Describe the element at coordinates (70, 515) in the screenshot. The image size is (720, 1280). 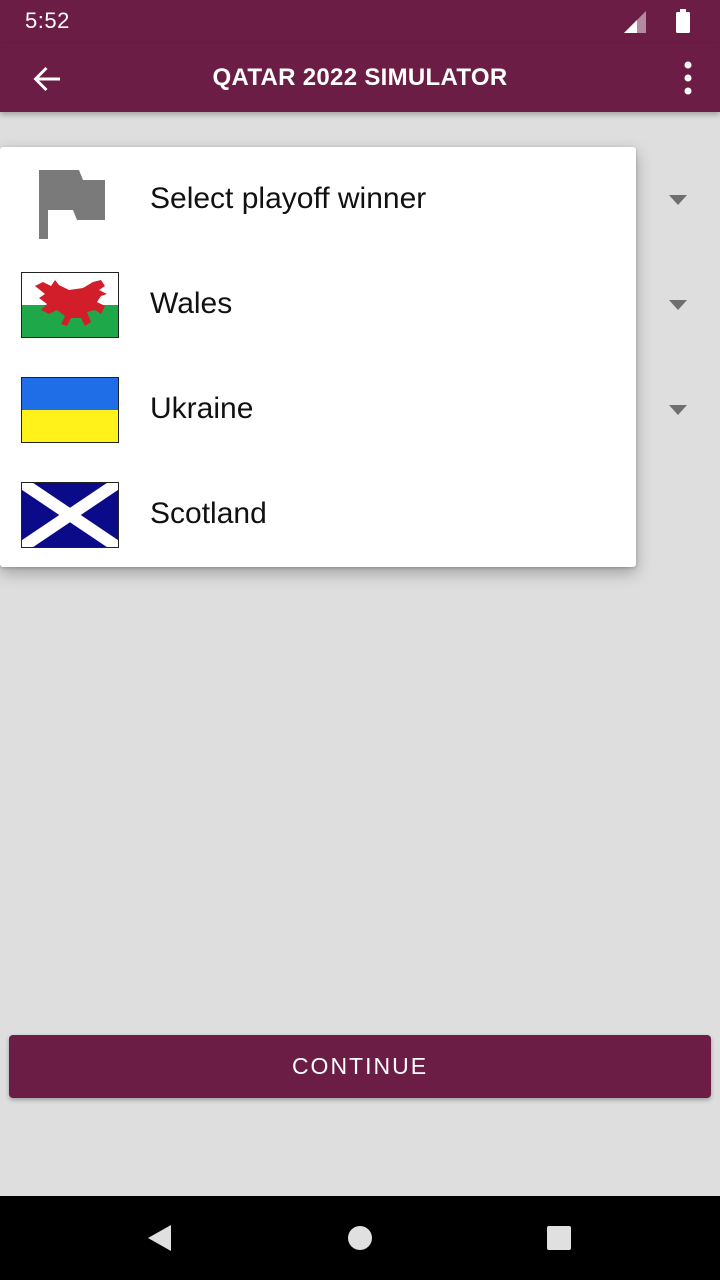
I see `scotland-flag-icon` at that location.